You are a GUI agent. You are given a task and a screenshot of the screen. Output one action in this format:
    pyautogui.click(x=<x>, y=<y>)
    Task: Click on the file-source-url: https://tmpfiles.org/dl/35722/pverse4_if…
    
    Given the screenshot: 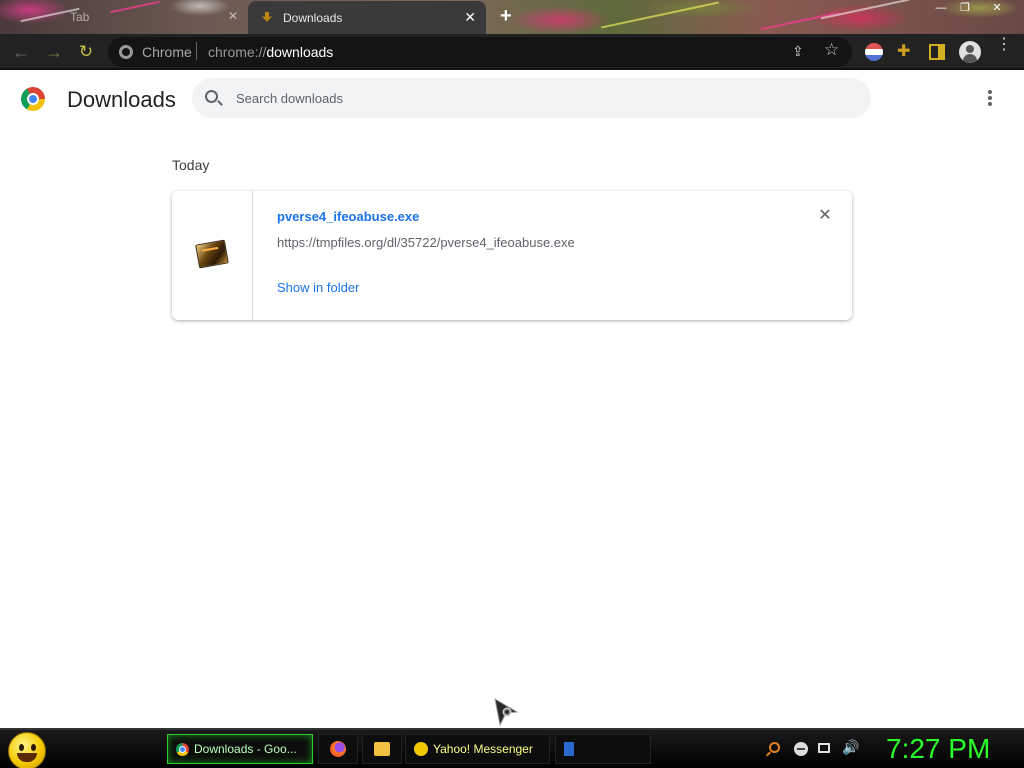 What is the action you would take?
    pyautogui.click(x=426, y=242)
    